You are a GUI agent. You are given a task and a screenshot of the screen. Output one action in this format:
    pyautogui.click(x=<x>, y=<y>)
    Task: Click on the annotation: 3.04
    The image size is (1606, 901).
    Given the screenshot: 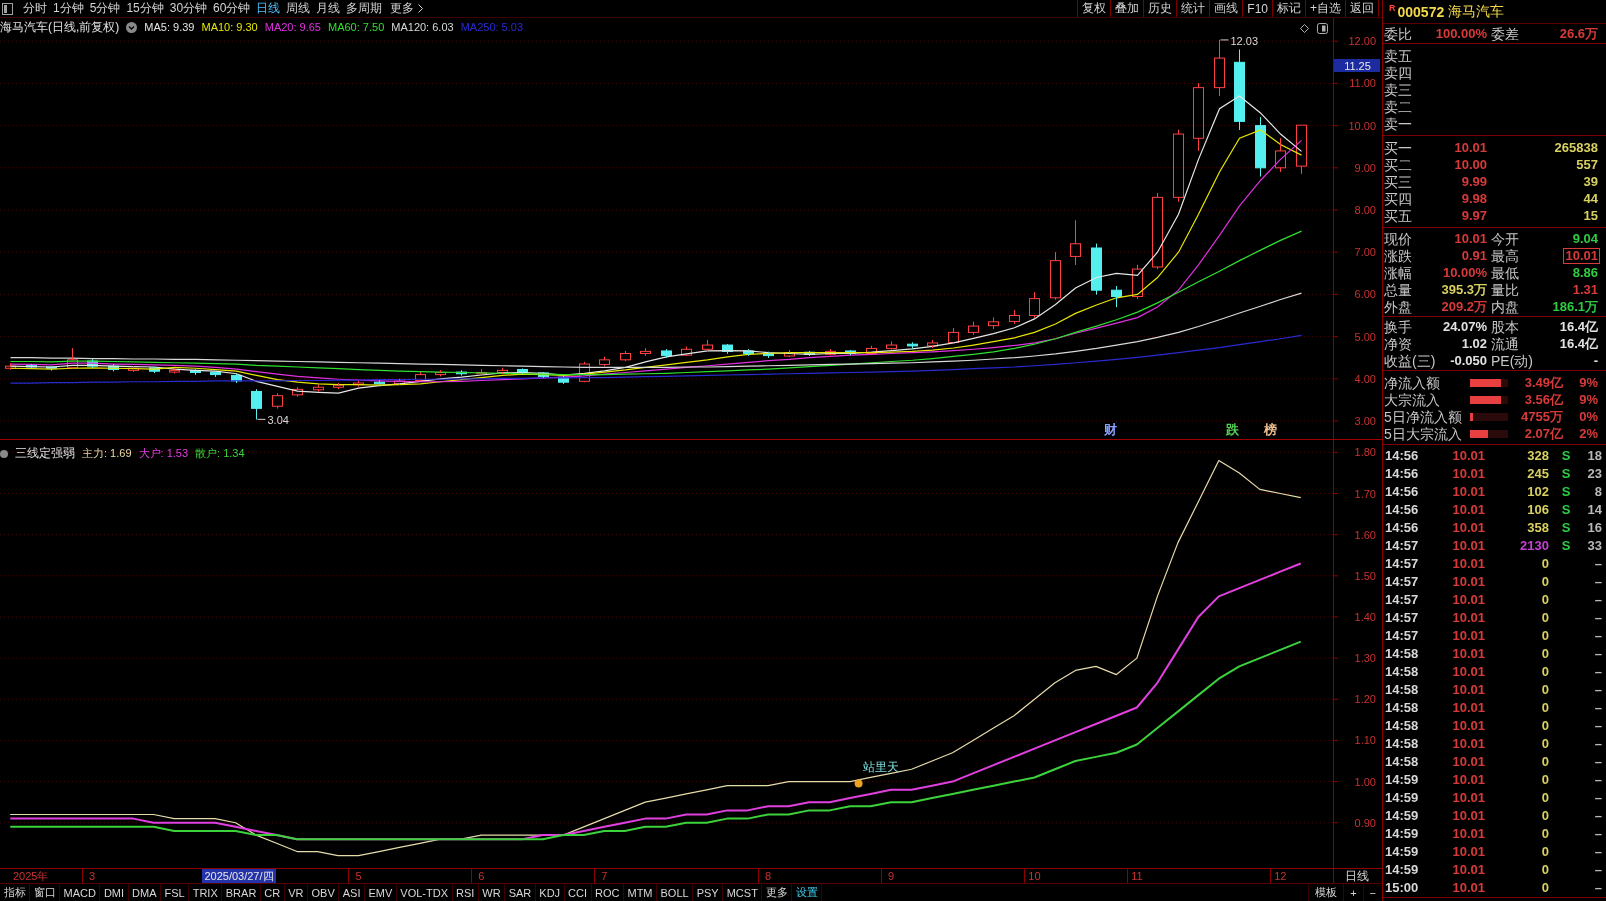 What is the action you would take?
    pyautogui.click(x=278, y=420)
    